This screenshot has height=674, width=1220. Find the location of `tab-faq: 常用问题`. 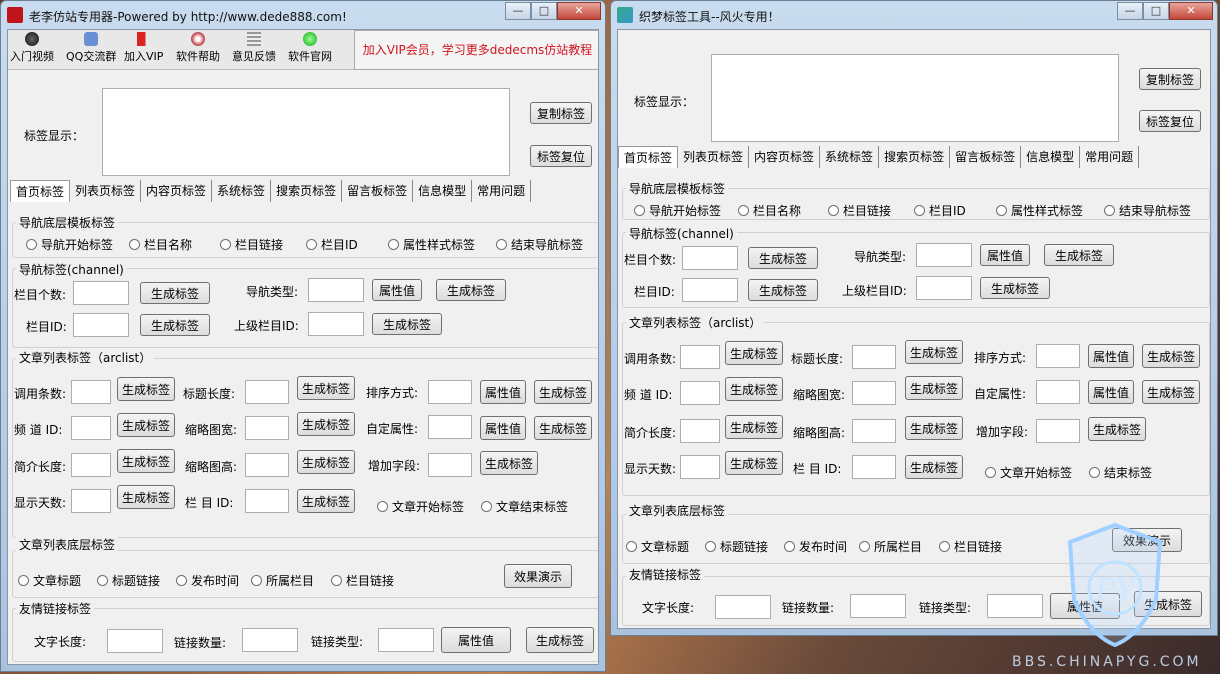

tab-faq: 常用问题 is located at coordinates (502, 191).